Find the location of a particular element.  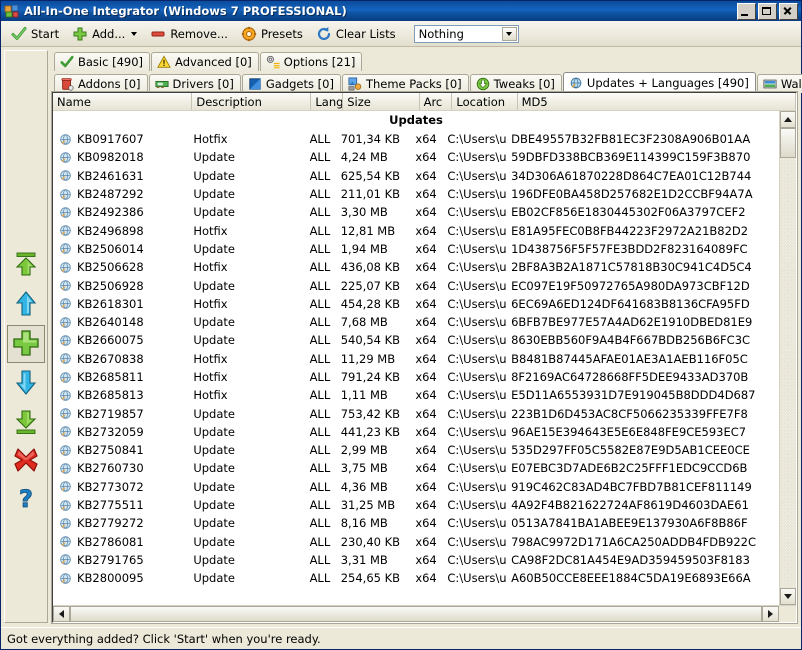

column-header-arc: Arc is located at coordinates (436, 101).